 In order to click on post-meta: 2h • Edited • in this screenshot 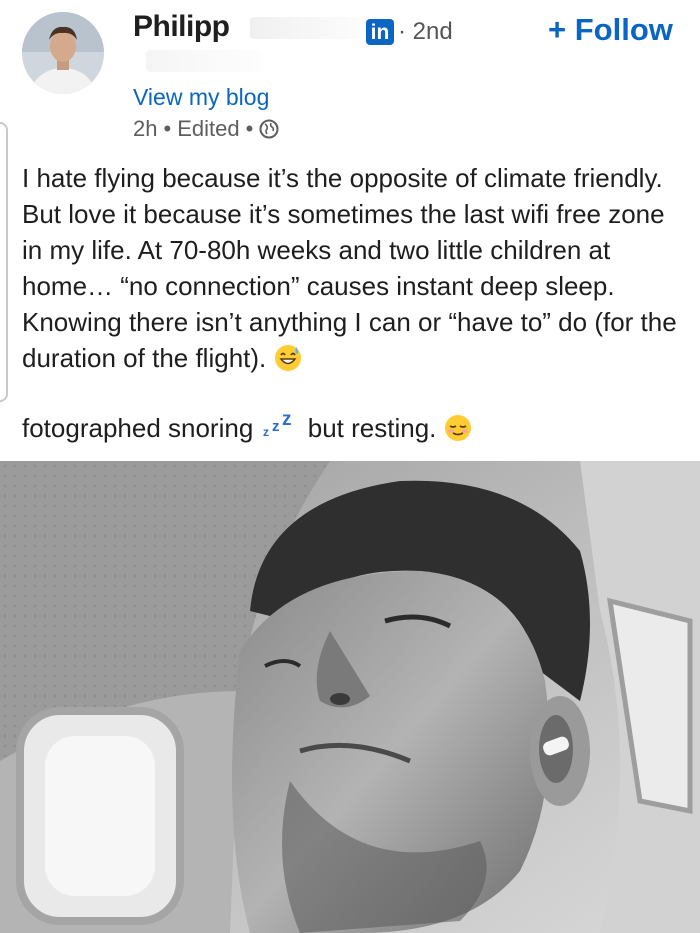, I will do `click(206, 129)`.